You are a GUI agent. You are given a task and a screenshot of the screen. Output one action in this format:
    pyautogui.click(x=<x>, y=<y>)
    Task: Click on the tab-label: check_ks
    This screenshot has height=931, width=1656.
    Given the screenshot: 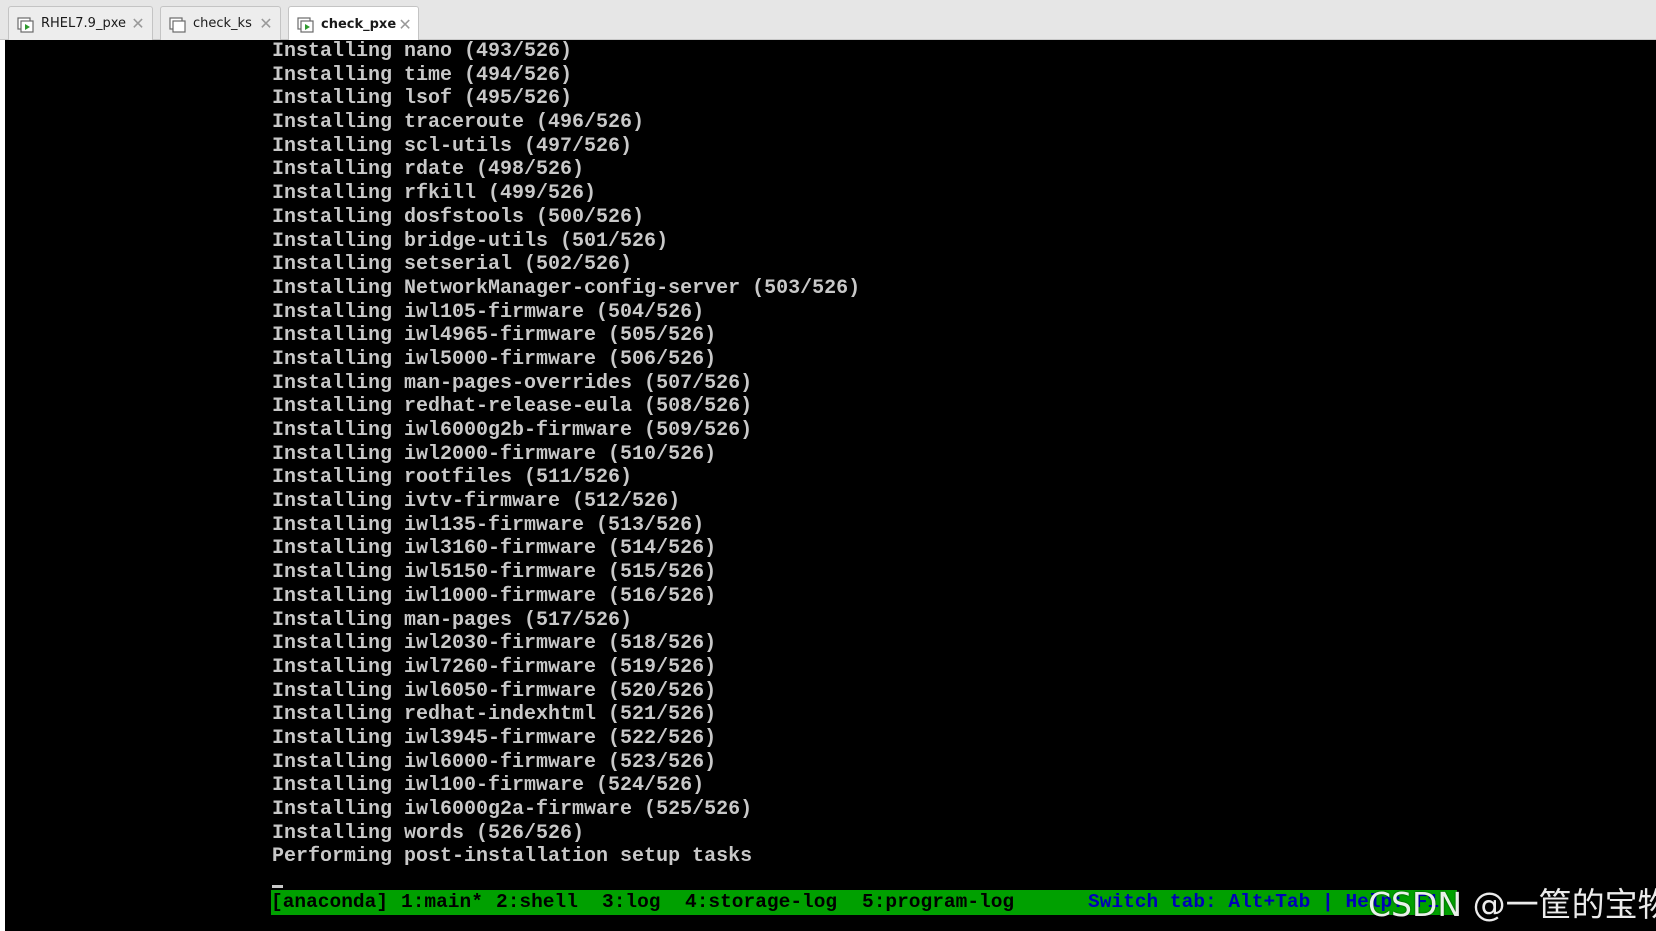 What is the action you would take?
    pyautogui.click(x=222, y=23)
    